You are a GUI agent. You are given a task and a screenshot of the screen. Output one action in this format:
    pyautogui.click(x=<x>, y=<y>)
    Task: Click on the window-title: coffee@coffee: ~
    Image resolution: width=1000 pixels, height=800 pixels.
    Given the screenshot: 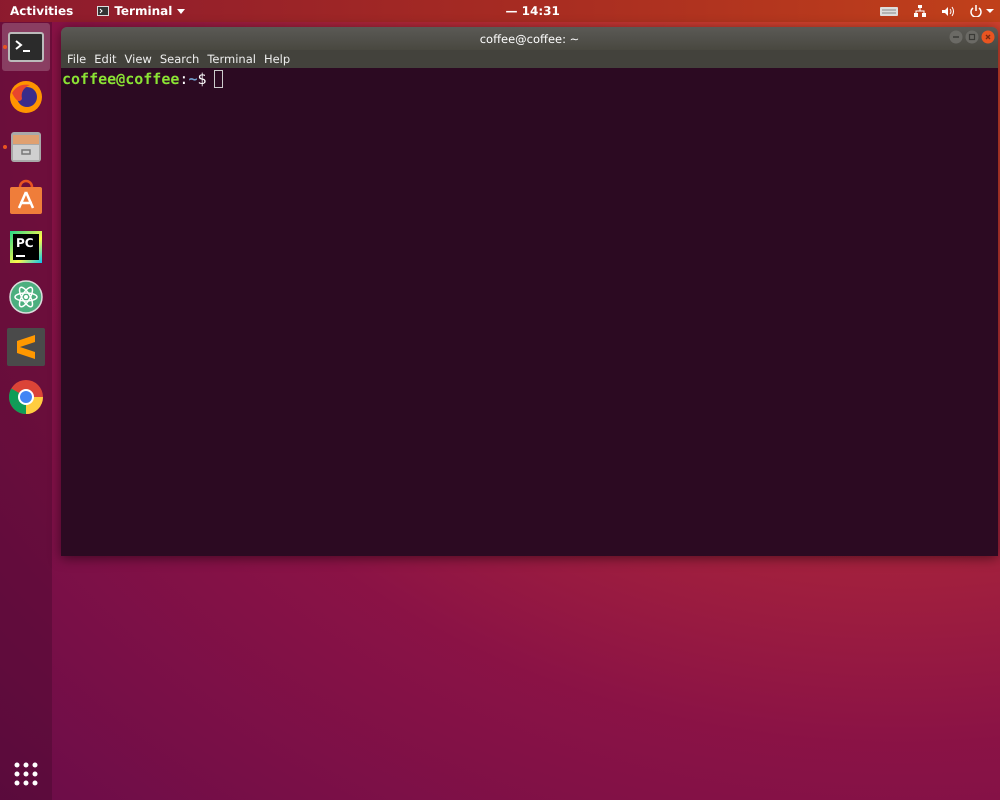 What is the action you would take?
    pyautogui.click(x=530, y=39)
    